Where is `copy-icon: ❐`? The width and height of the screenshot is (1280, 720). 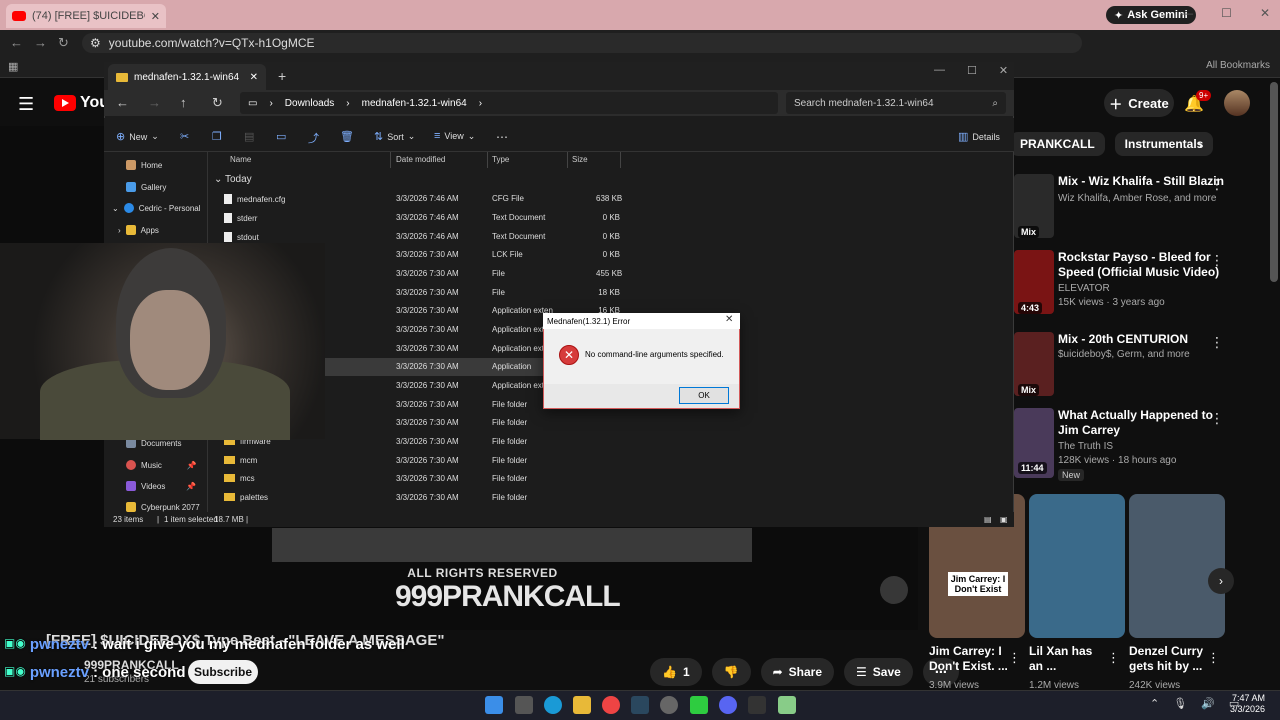
copy-icon: ❐ is located at coordinates (217, 136).